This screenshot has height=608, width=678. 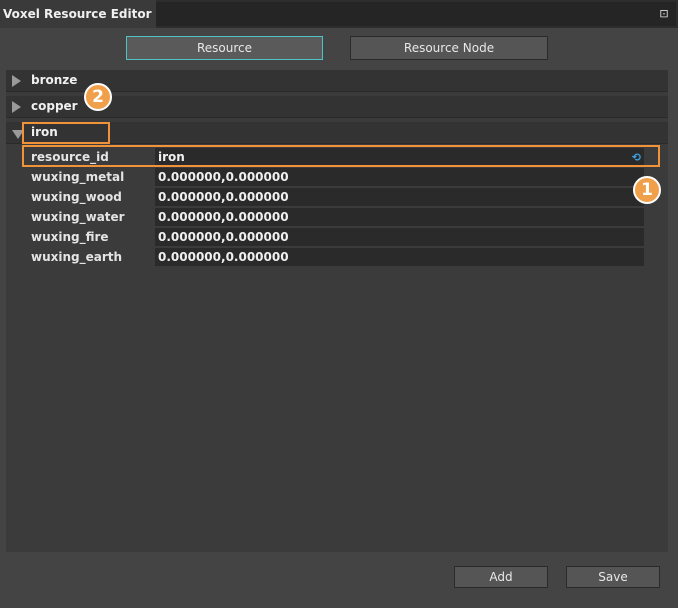 I want to click on wuxing-fire-field: 0.000000,0.000000, so click(x=399, y=237).